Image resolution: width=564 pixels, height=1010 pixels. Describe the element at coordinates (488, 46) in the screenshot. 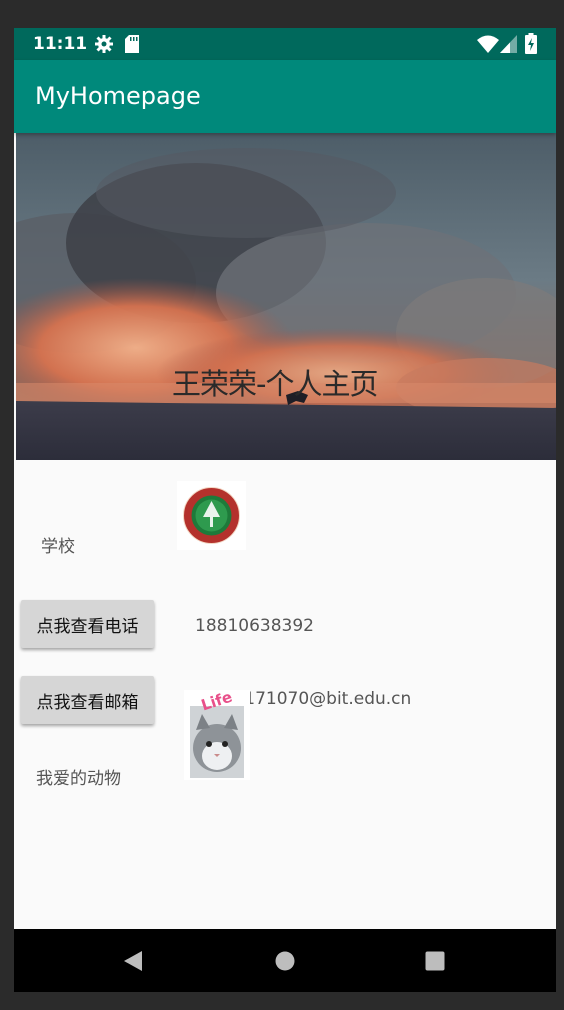

I see `wifi-icon` at that location.